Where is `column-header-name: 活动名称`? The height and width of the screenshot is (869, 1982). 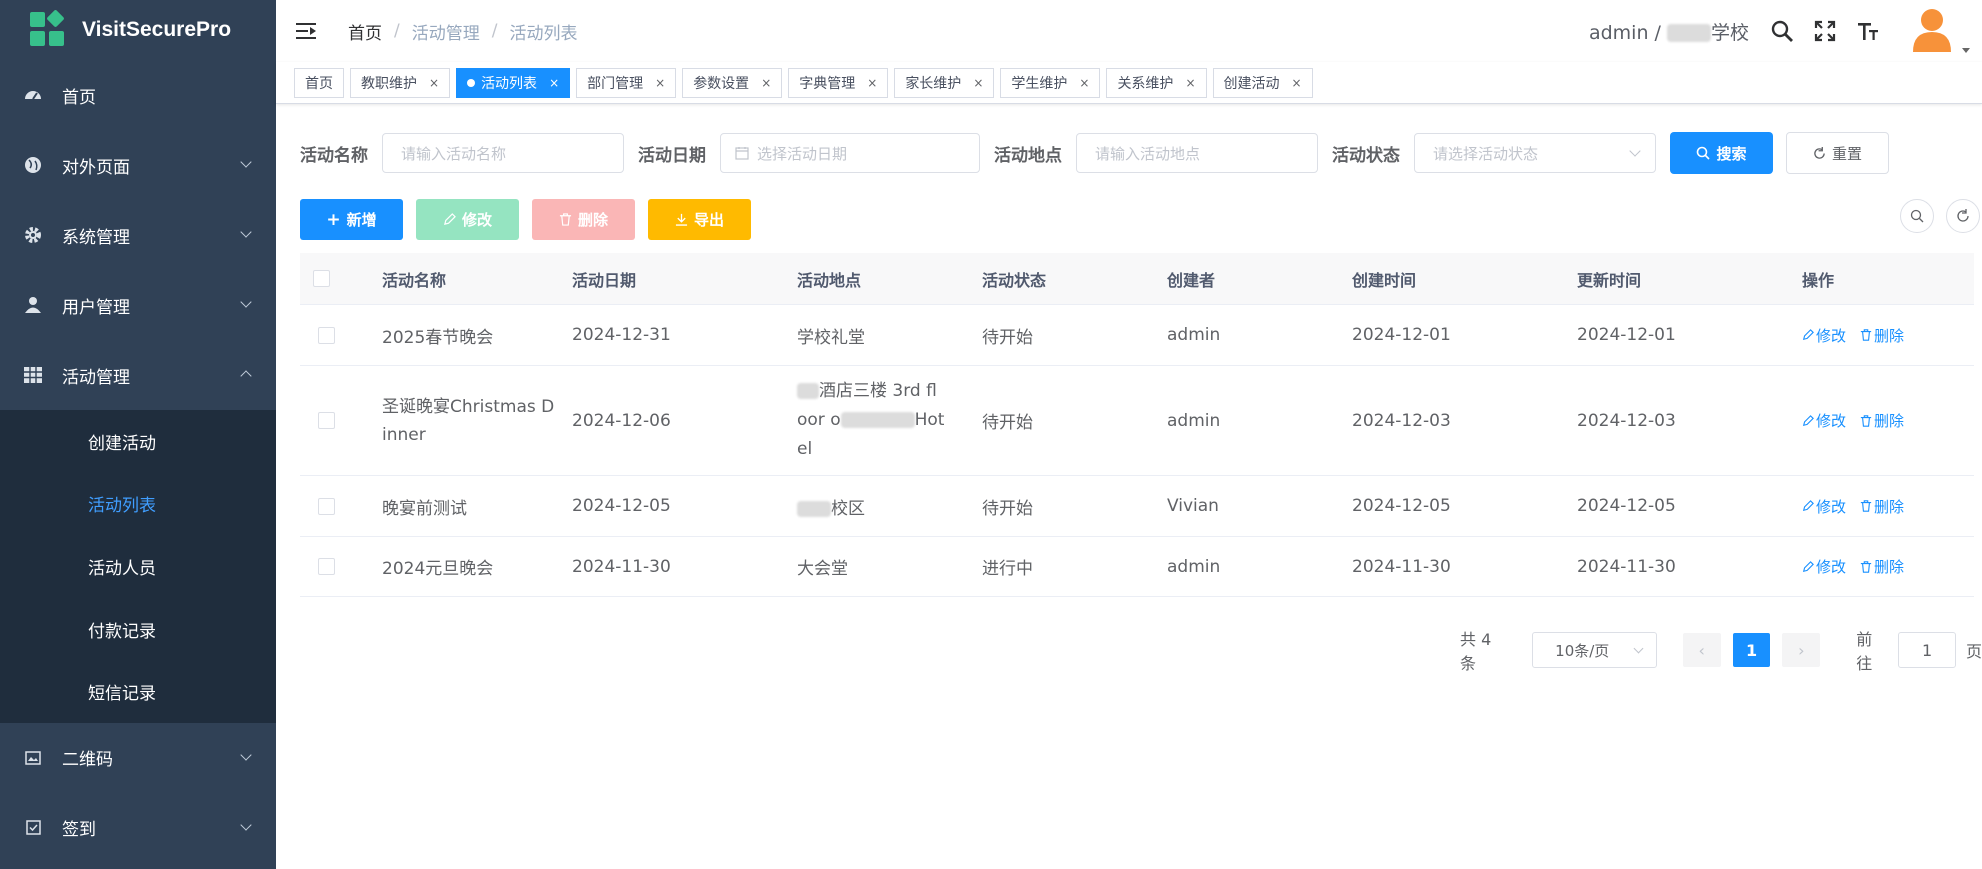 column-header-name: 活动名称 is located at coordinates (477, 279).